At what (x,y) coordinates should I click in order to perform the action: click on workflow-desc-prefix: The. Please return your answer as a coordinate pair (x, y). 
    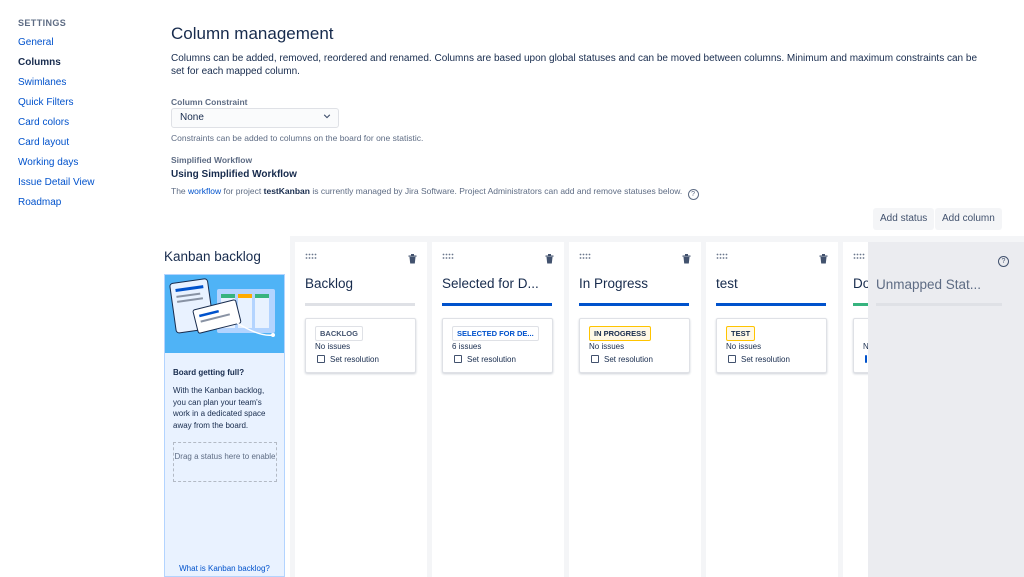
    Looking at the image, I should click on (178, 191).